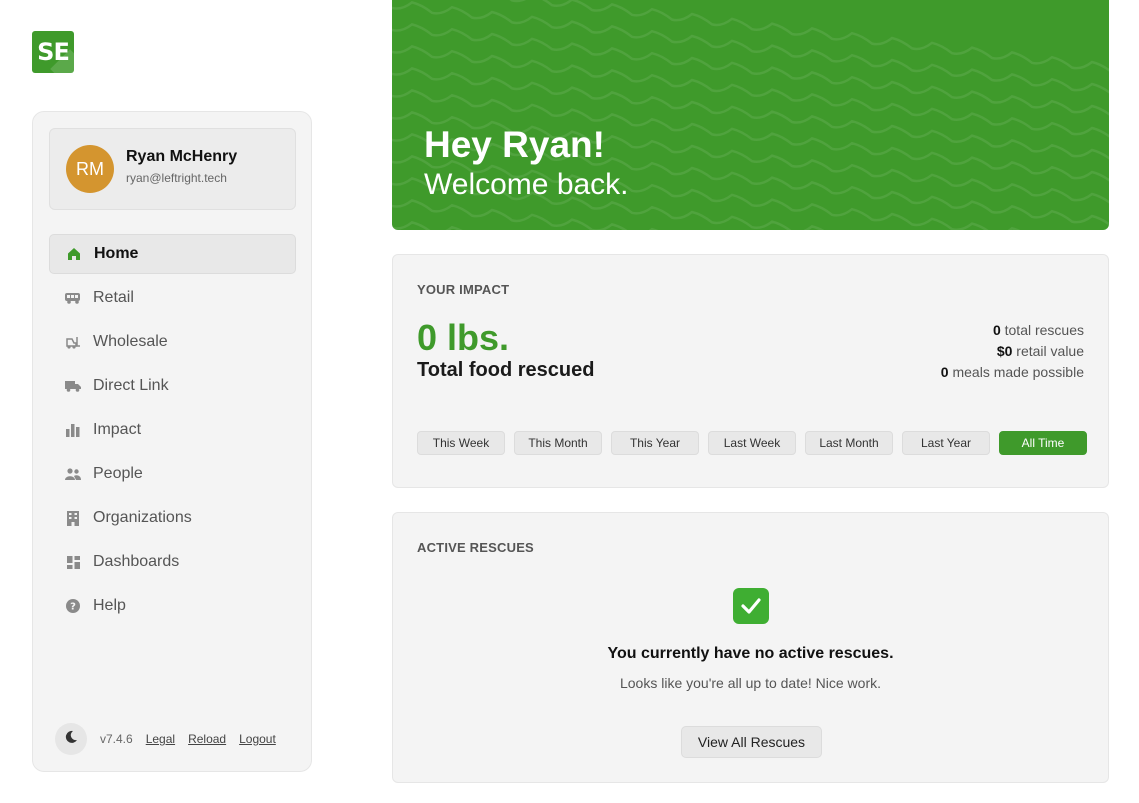 The image size is (1139, 803). What do you see at coordinates (463, 289) in the screenshot?
I see `impact-title: YOUR IMPACT` at bounding box center [463, 289].